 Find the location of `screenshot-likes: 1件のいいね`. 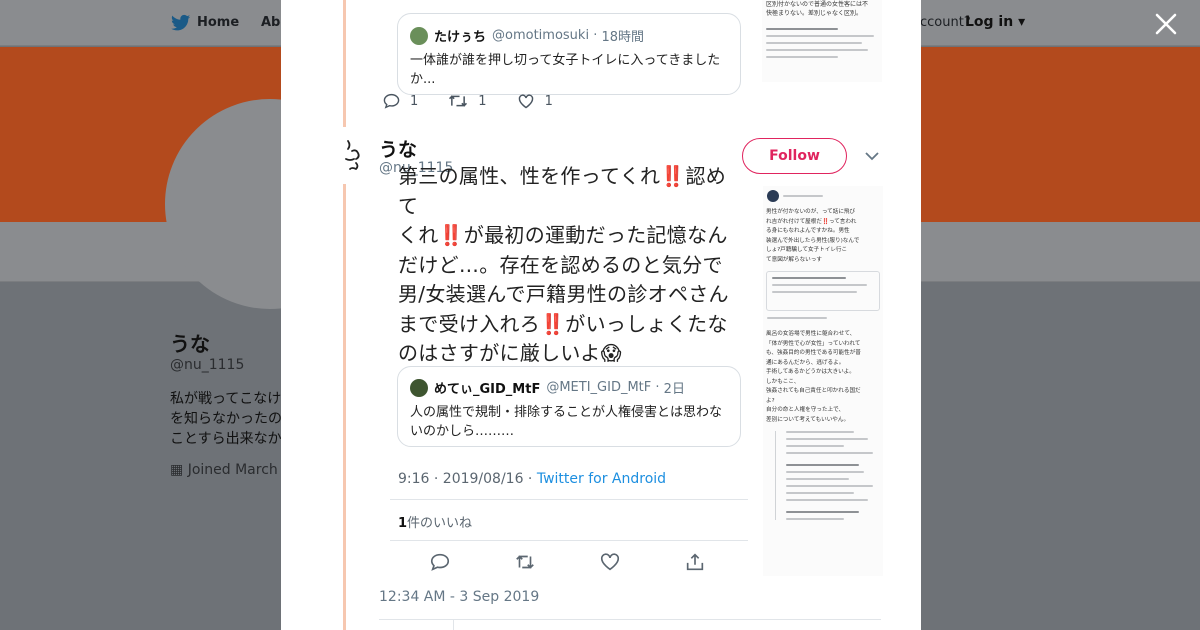

screenshot-likes: 1件のいいね is located at coordinates (435, 523).